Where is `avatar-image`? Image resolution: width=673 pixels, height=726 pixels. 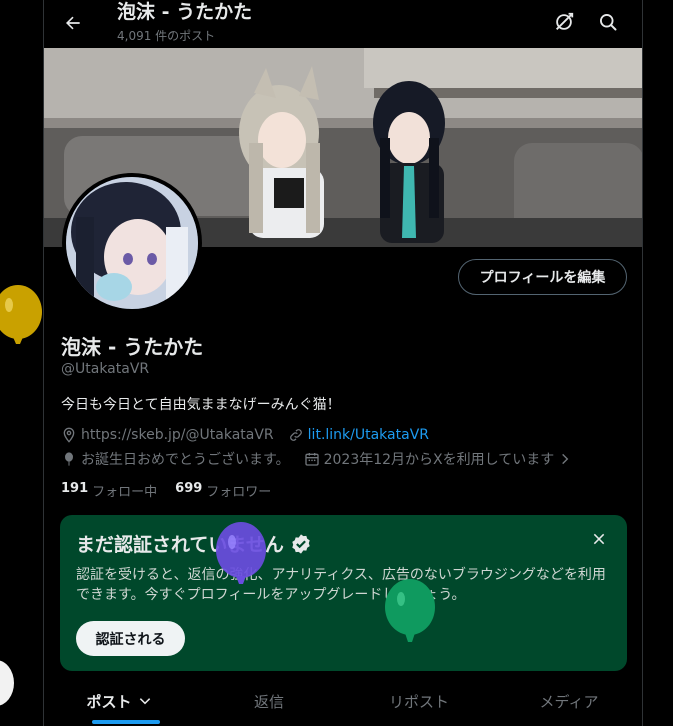
avatar-image is located at coordinates (132, 243).